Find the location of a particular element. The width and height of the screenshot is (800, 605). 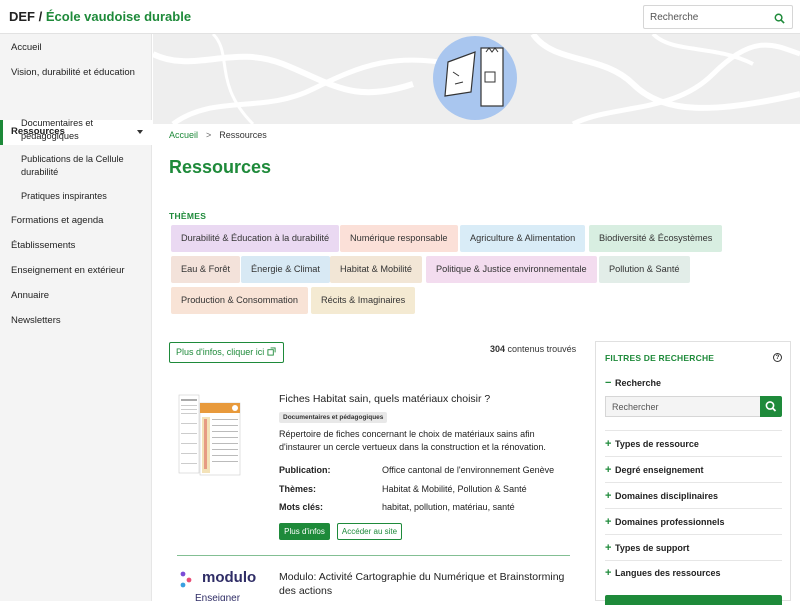

sidebar-subitem-pratiques: Pratiques inspirantes is located at coordinates (81, 196).